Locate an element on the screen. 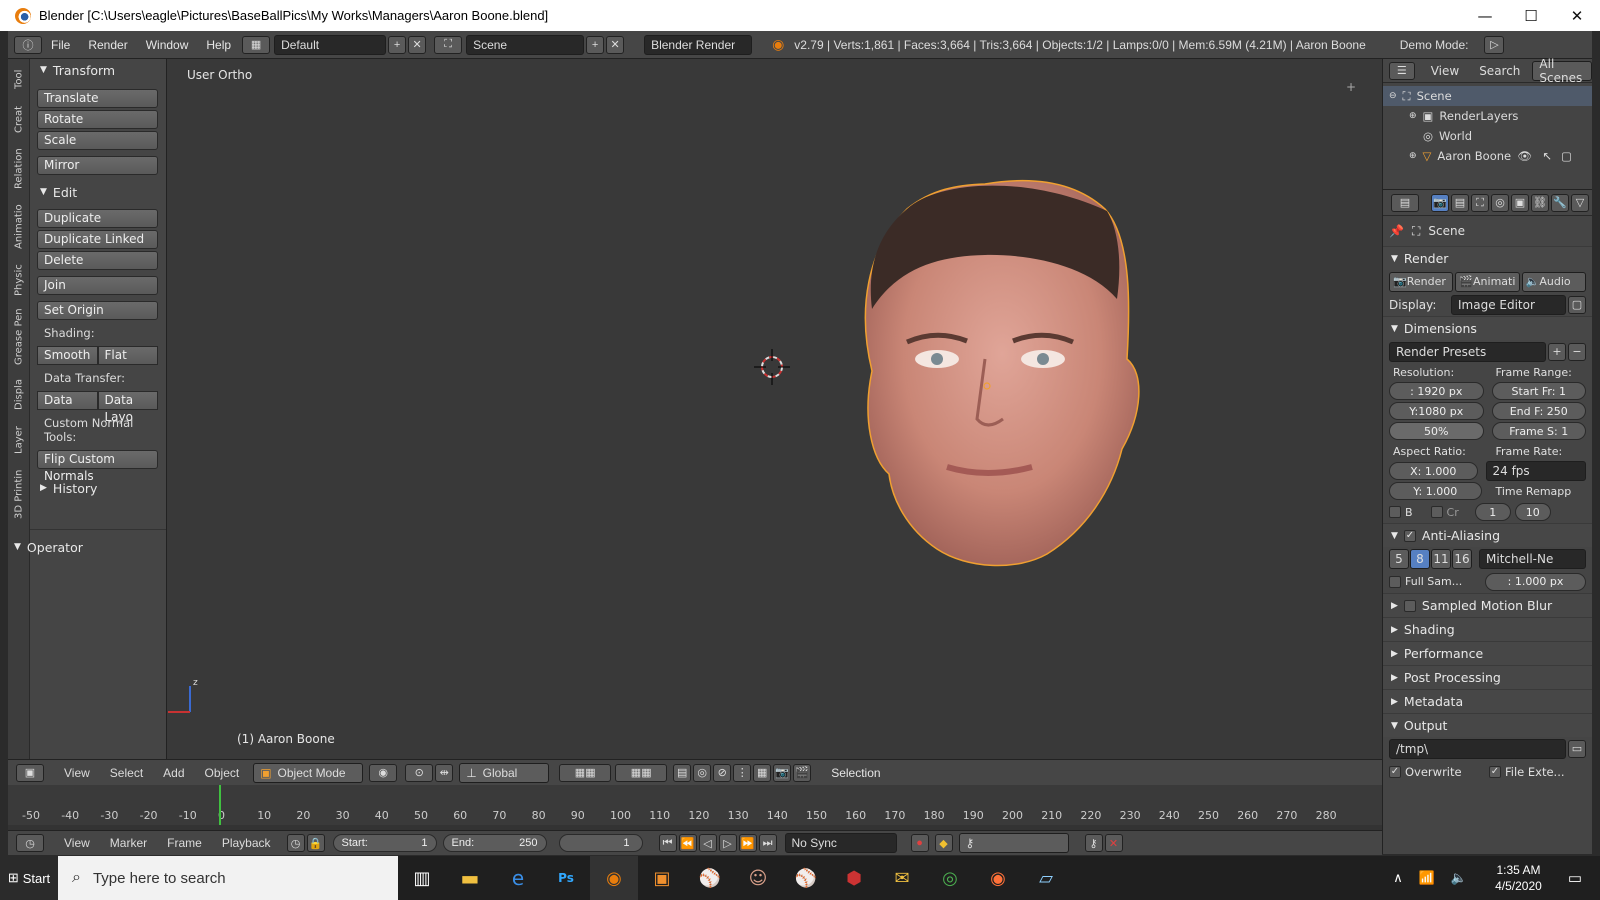 The width and height of the screenshot is (1600, 900). playback-menu: Playback is located at coordinates (246, 843).